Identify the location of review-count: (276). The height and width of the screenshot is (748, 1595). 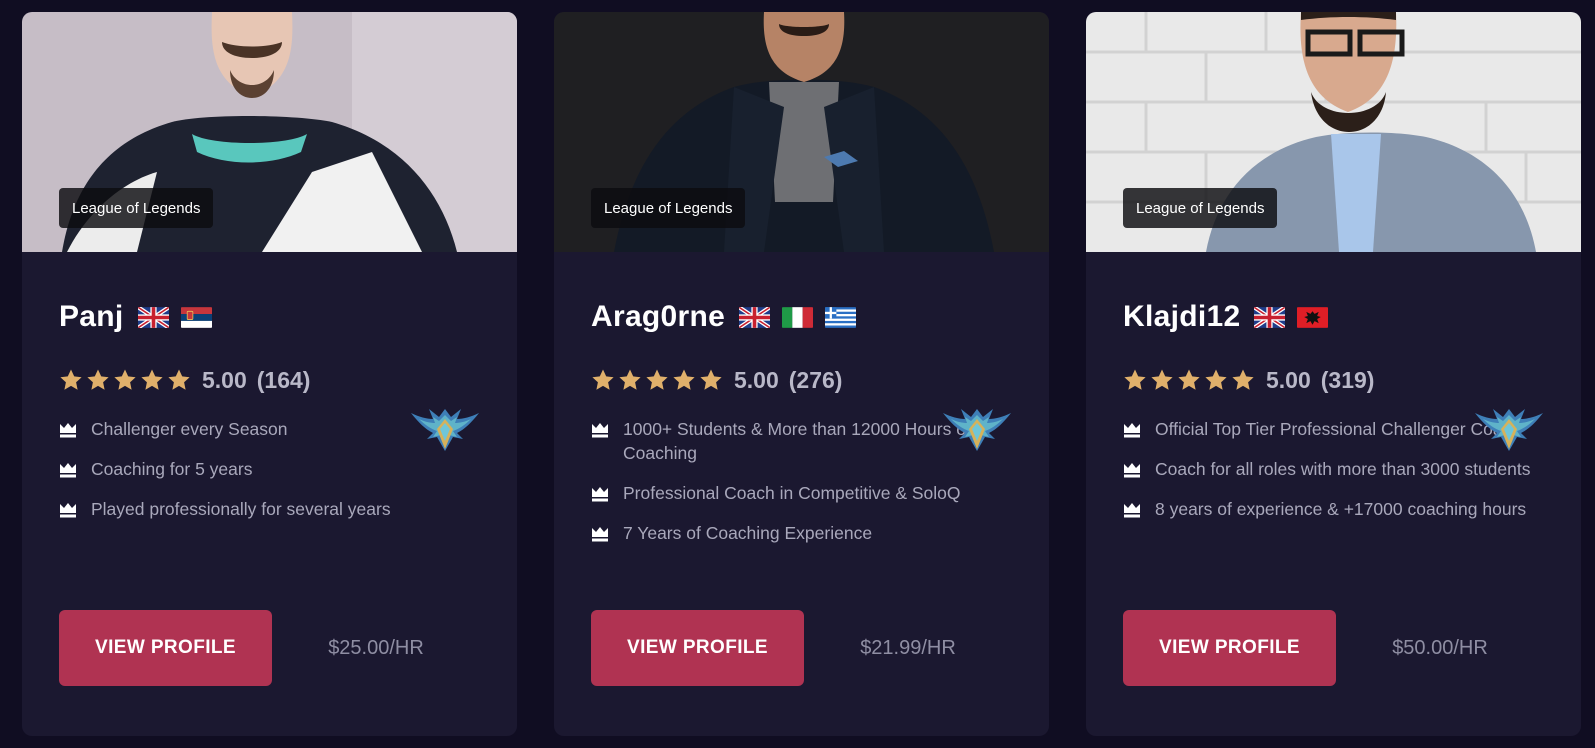
(815, 379).